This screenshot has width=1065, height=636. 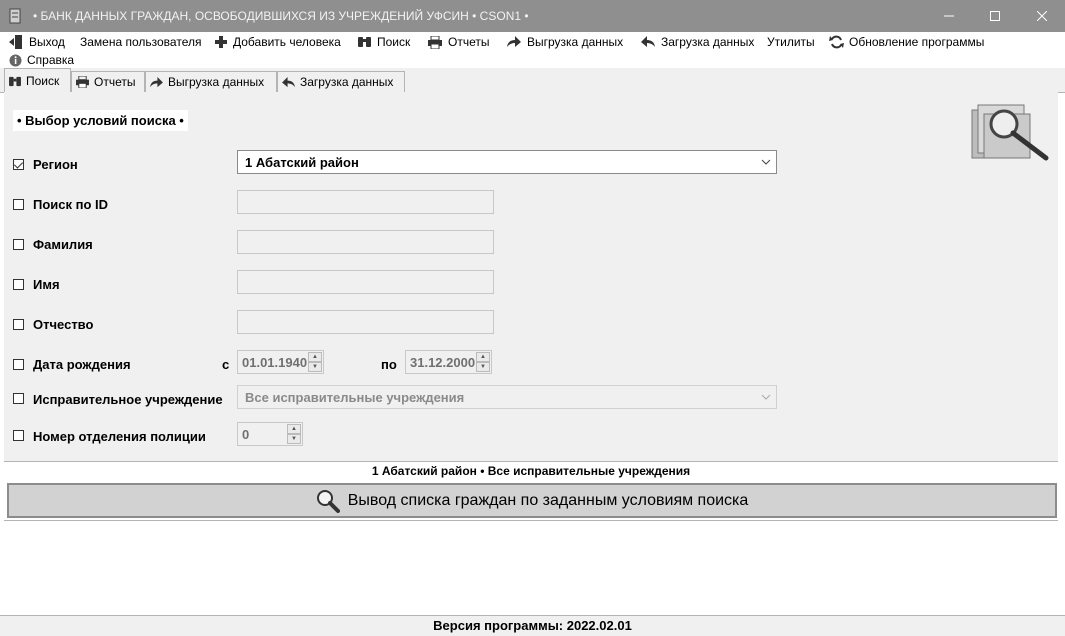 What do you see at coordinates (15, 42) in the screenshot?
I see `exit-door-icon` at bounding box center [15, 42].